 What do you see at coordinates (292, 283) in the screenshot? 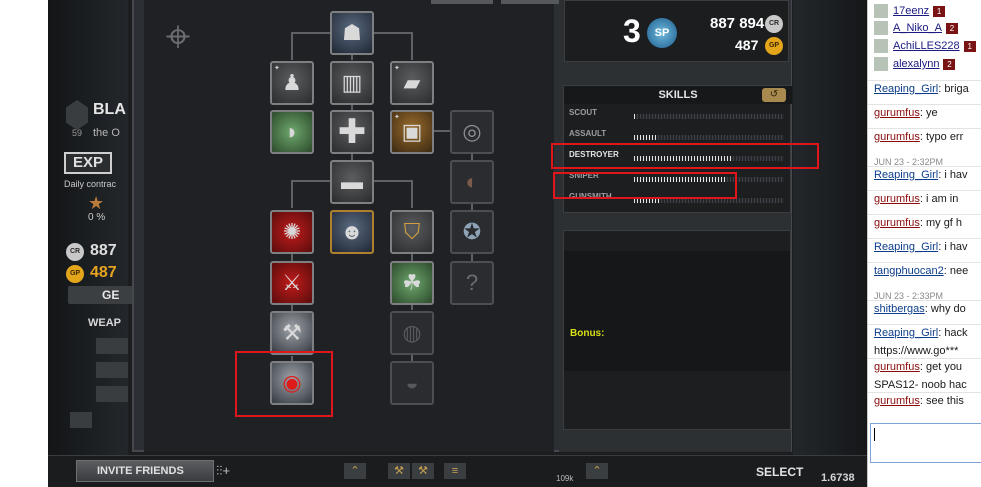
I see `skill-node-red-2: ⚔` at bounding box center [292, 283].